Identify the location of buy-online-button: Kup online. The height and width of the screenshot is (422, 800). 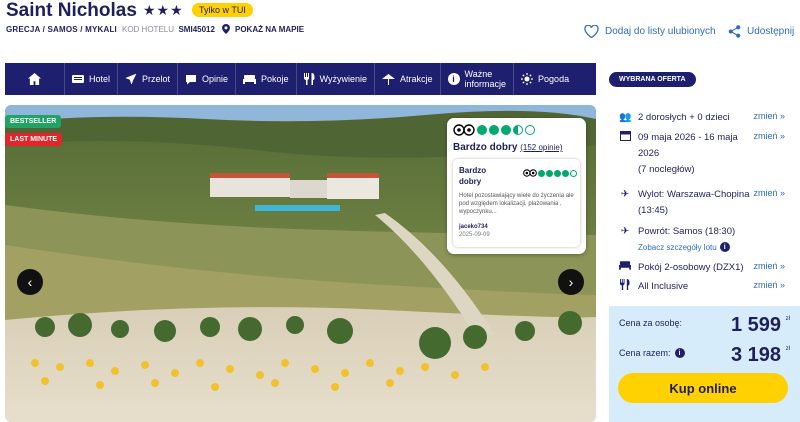
(703, 388).